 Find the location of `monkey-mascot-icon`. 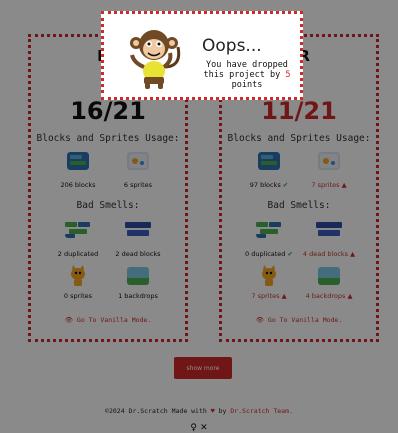

monkey-mascot-icon is located at coordinates (155, 59).